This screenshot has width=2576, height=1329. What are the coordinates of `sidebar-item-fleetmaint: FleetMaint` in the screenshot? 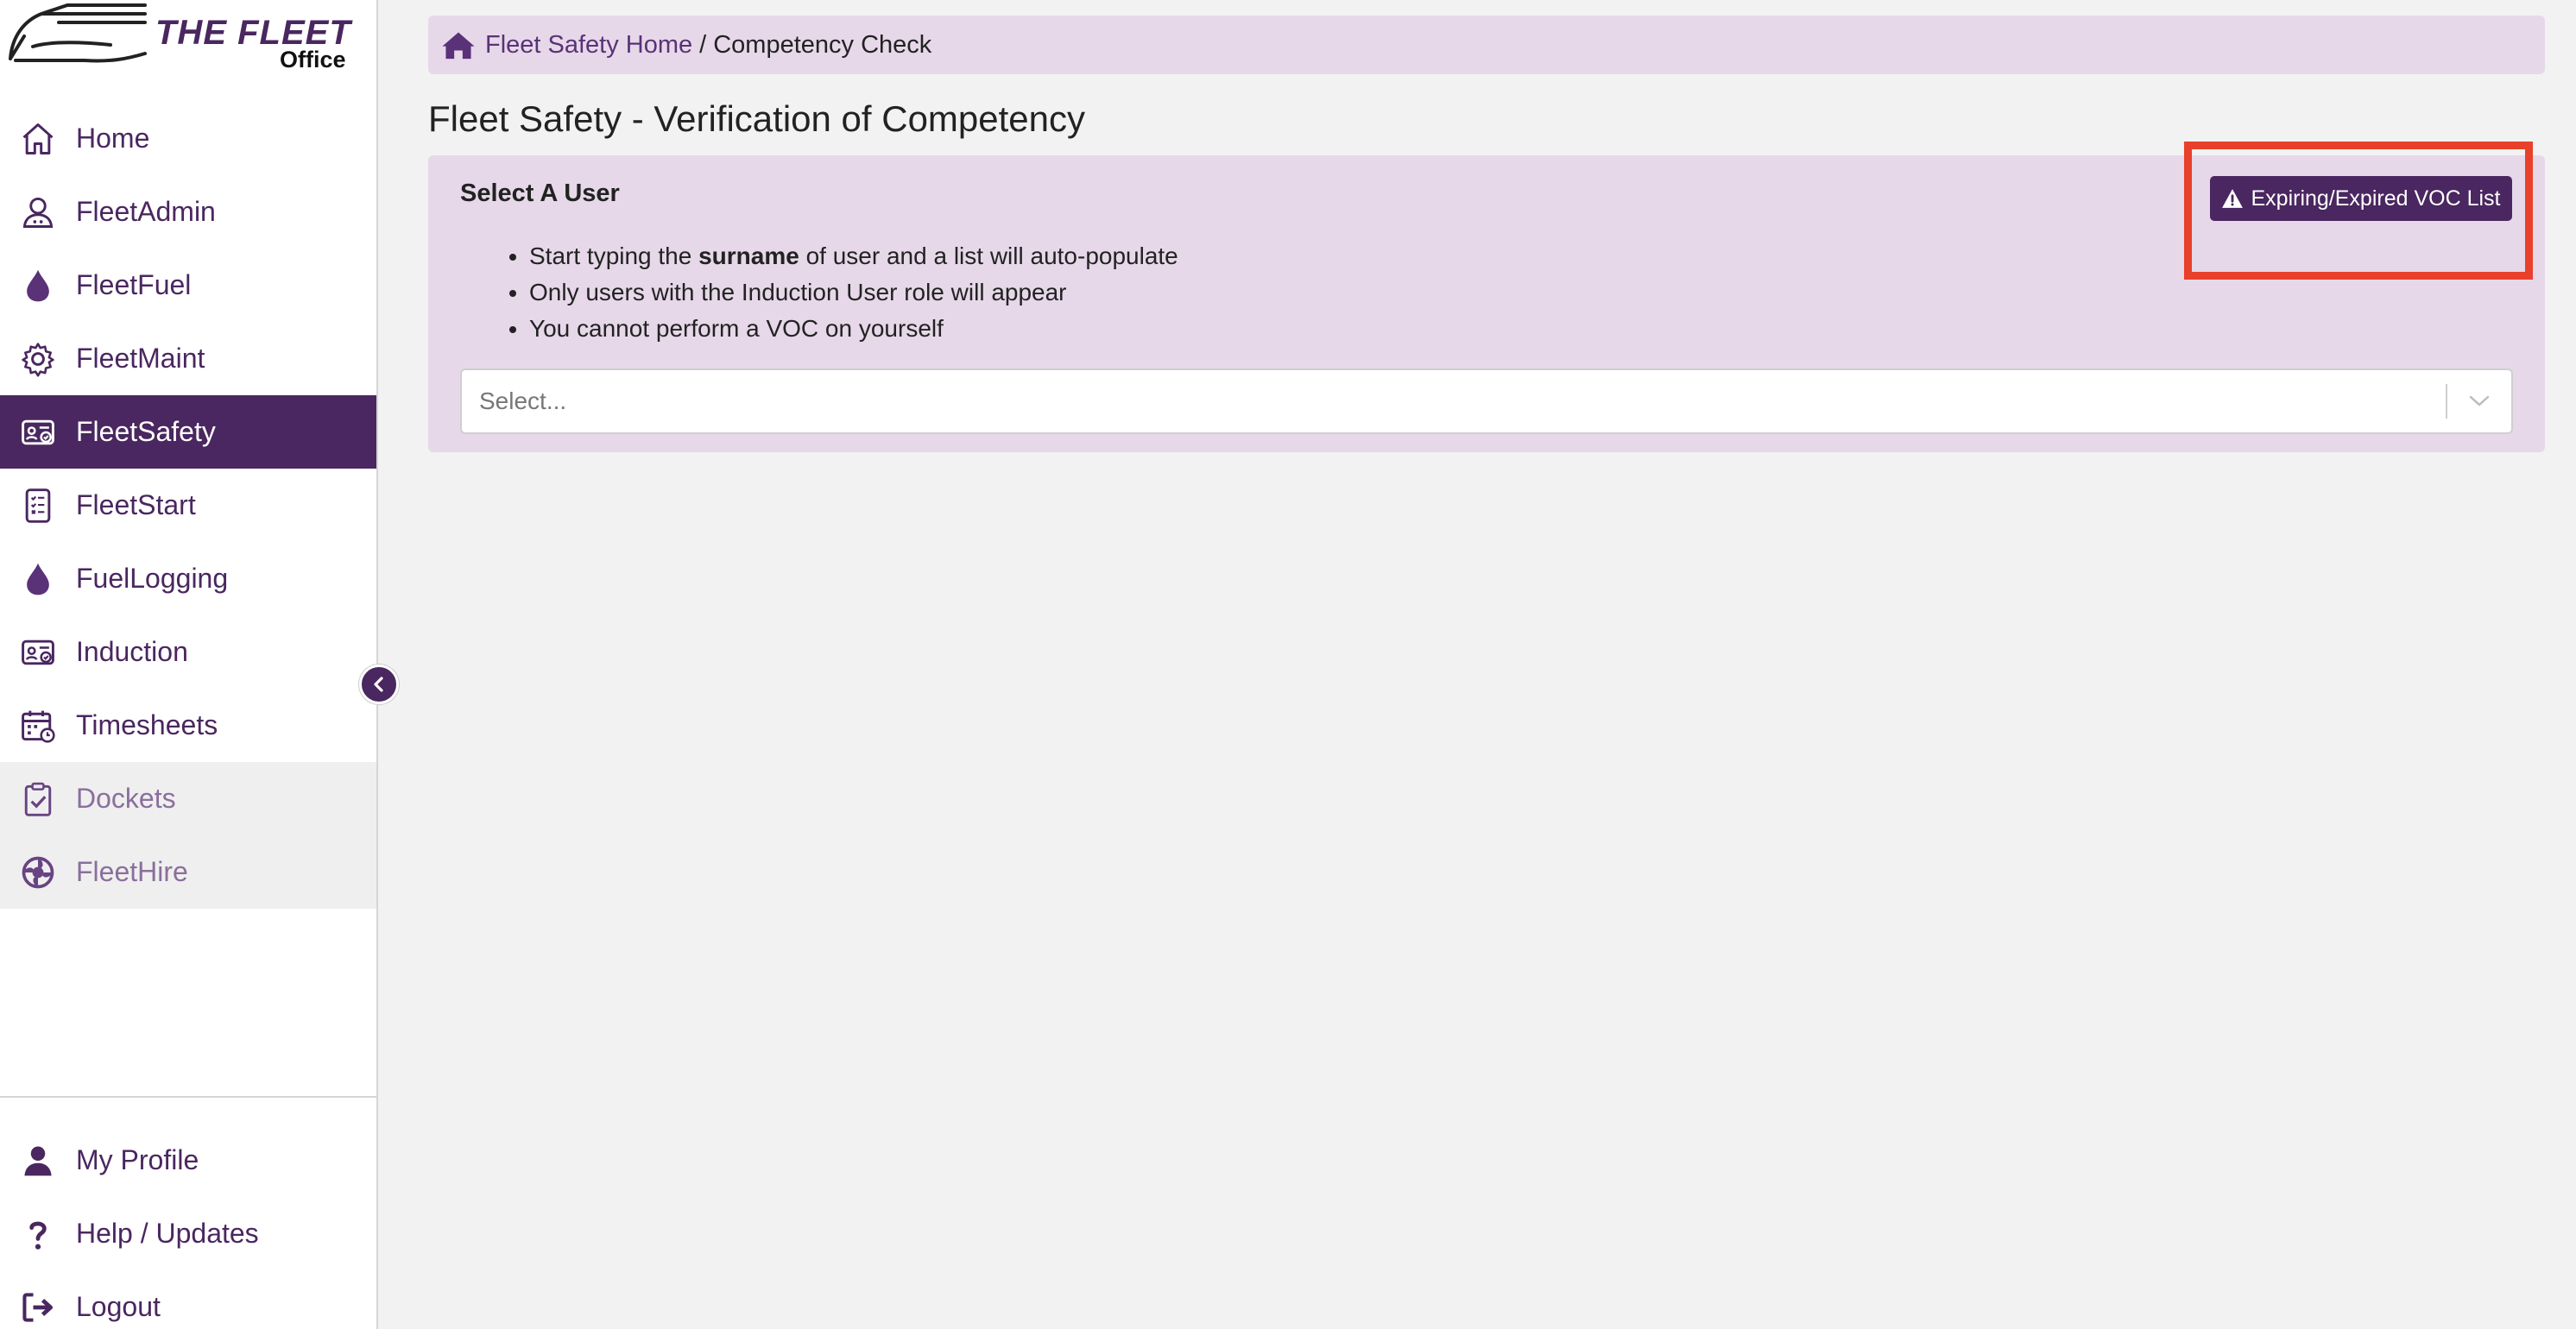 It's located at (188, 359).